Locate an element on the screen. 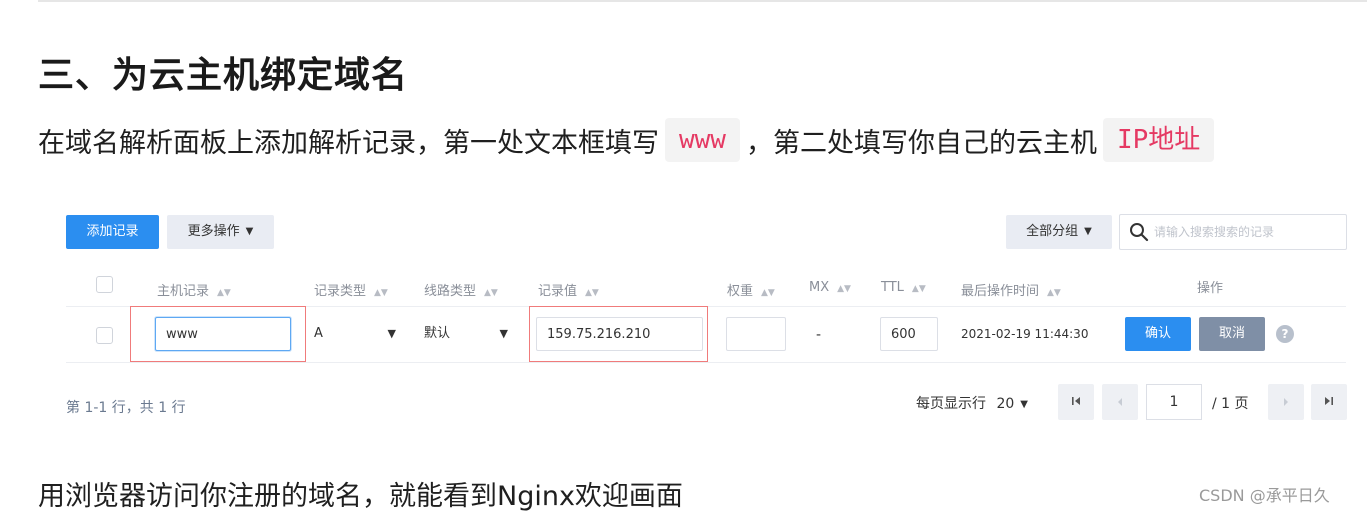  header-label: MX is located at coordinates (819, 287).